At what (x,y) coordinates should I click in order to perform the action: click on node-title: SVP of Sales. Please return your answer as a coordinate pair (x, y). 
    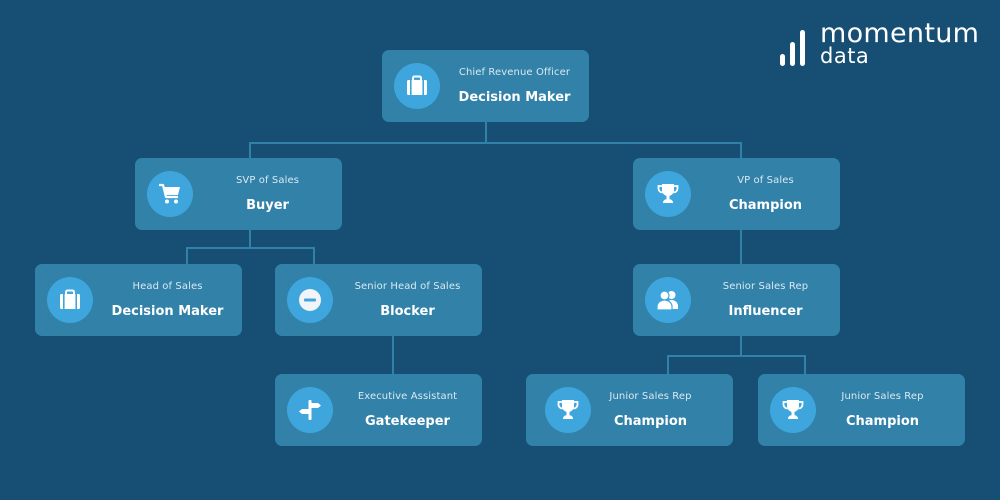
    Looking at the image, I should click on (267, 180).